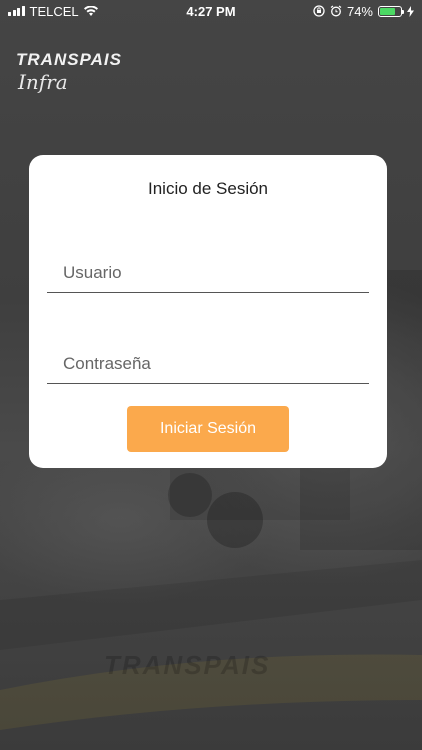 This screenshot has height=750, width=422. Describe the element at coordinates (90, 10) in the screenshot. I see `wifi-icon` at that location.